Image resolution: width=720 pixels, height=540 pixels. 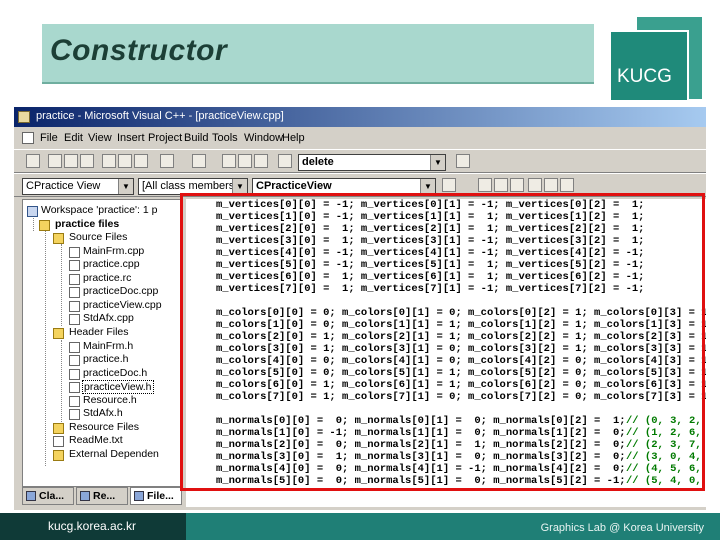 What do you see at coordinates (107, 278) in the screenshot?
I see `tree-practice-rc: practice.rc` at bounding box center [107, 278].